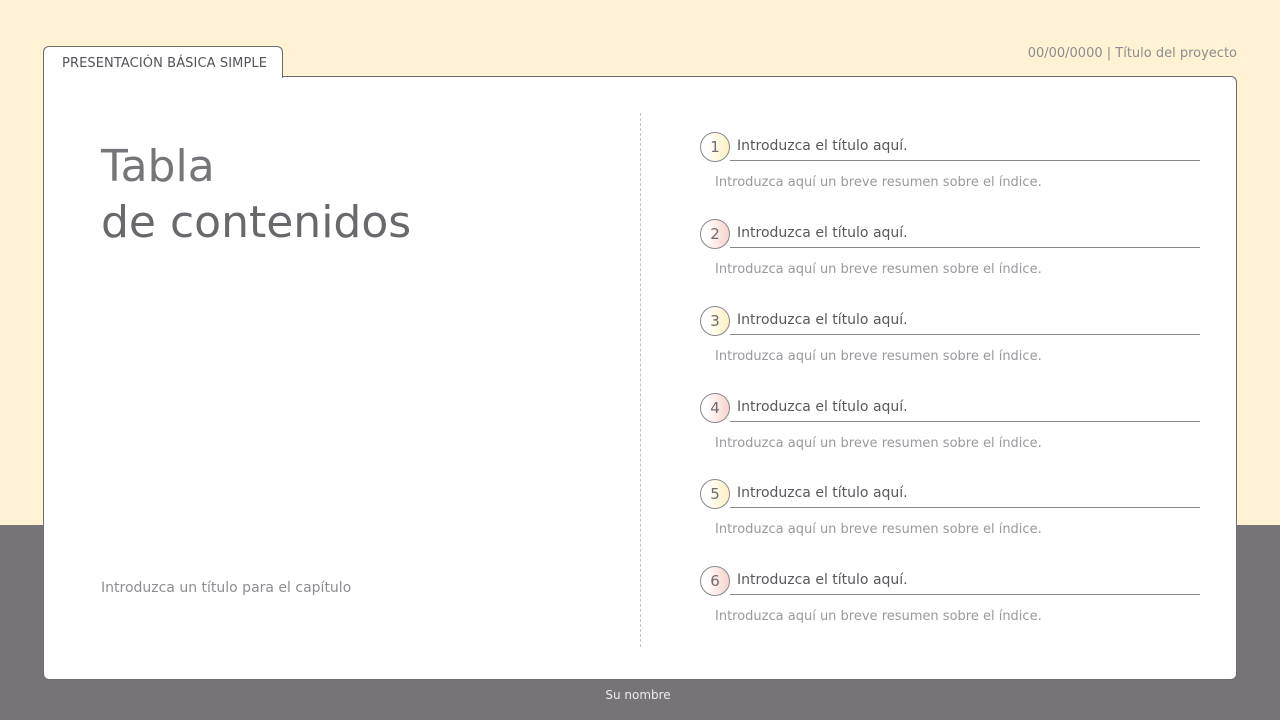 This screenshot has height=720, width=1280. I want to click on title-line-1: Tabla, so click(158, 166).